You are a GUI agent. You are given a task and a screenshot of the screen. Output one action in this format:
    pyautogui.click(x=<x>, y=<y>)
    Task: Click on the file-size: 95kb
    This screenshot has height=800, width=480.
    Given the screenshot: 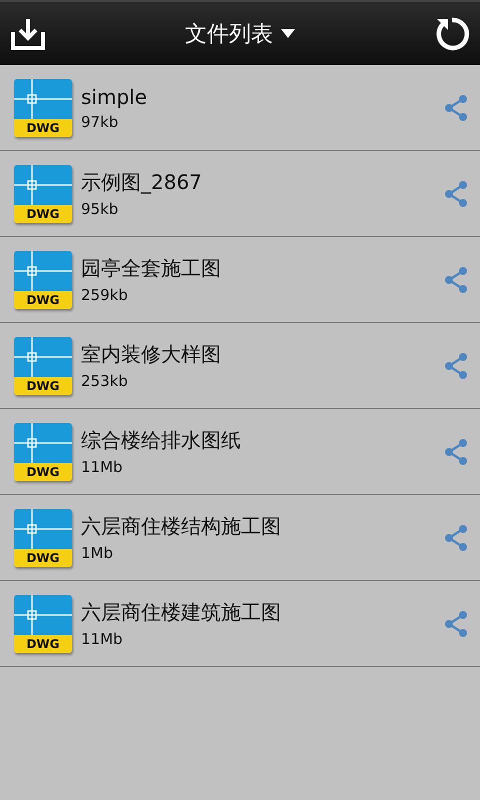 What is the action you would take?
    pyautogui.click(x=99, y=209)
    